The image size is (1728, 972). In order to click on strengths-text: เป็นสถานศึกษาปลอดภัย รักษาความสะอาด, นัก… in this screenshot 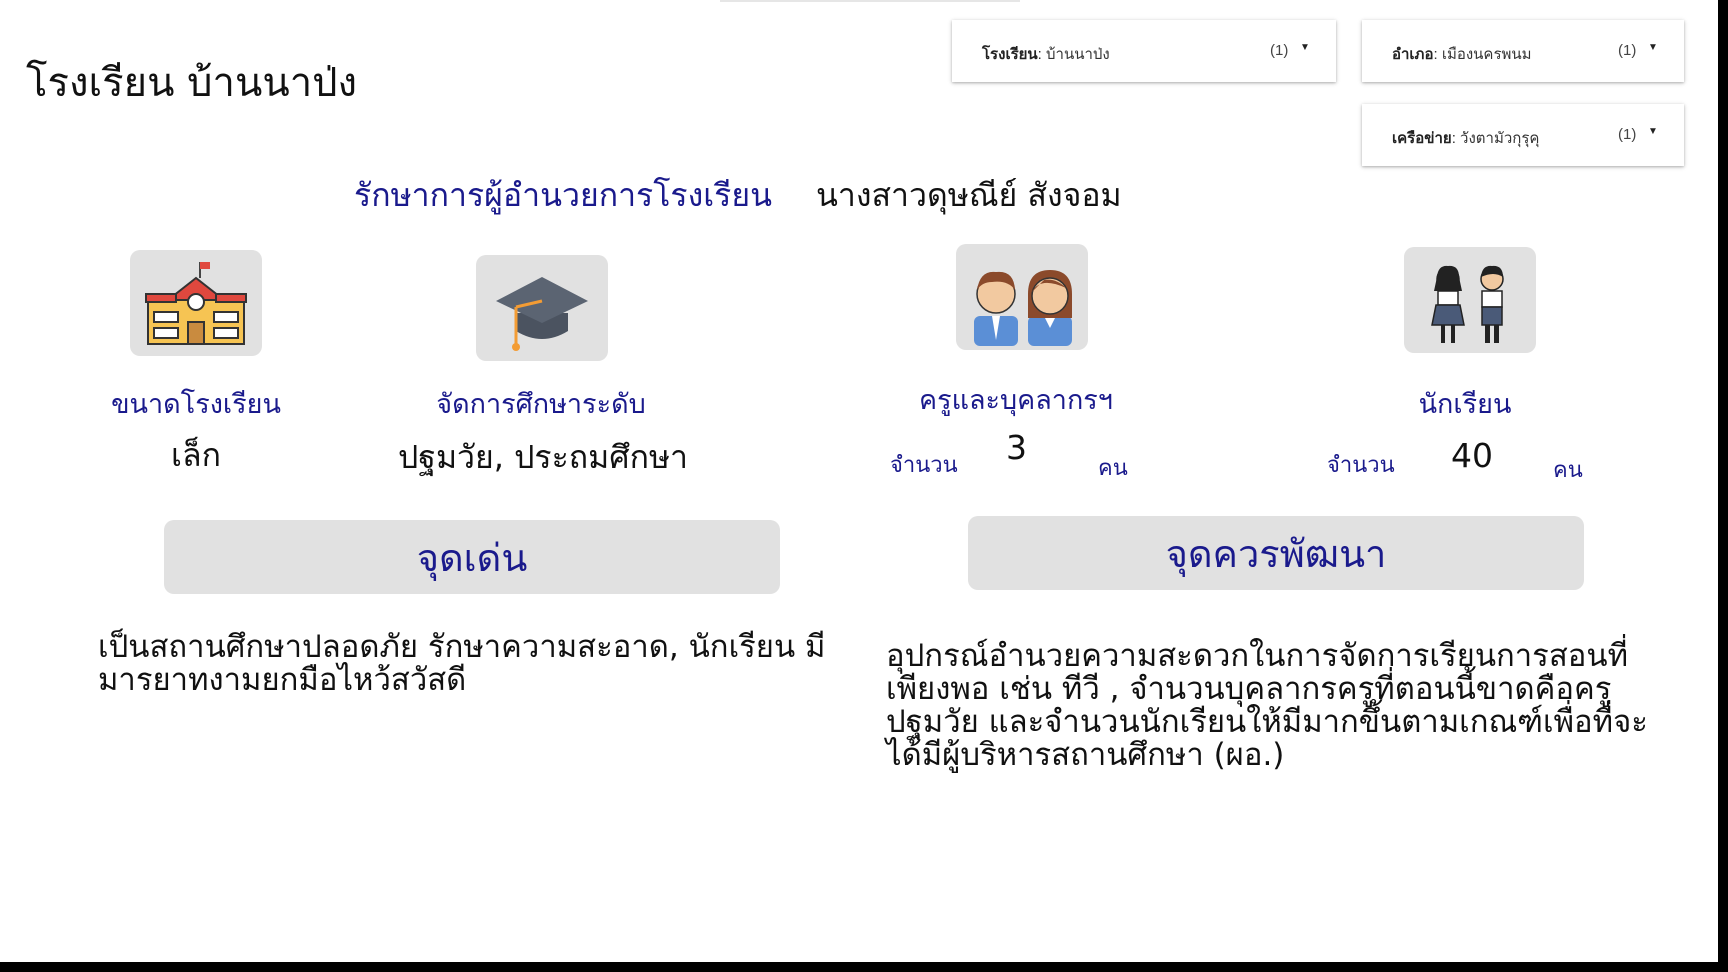, I will do `click(462, 663)`.